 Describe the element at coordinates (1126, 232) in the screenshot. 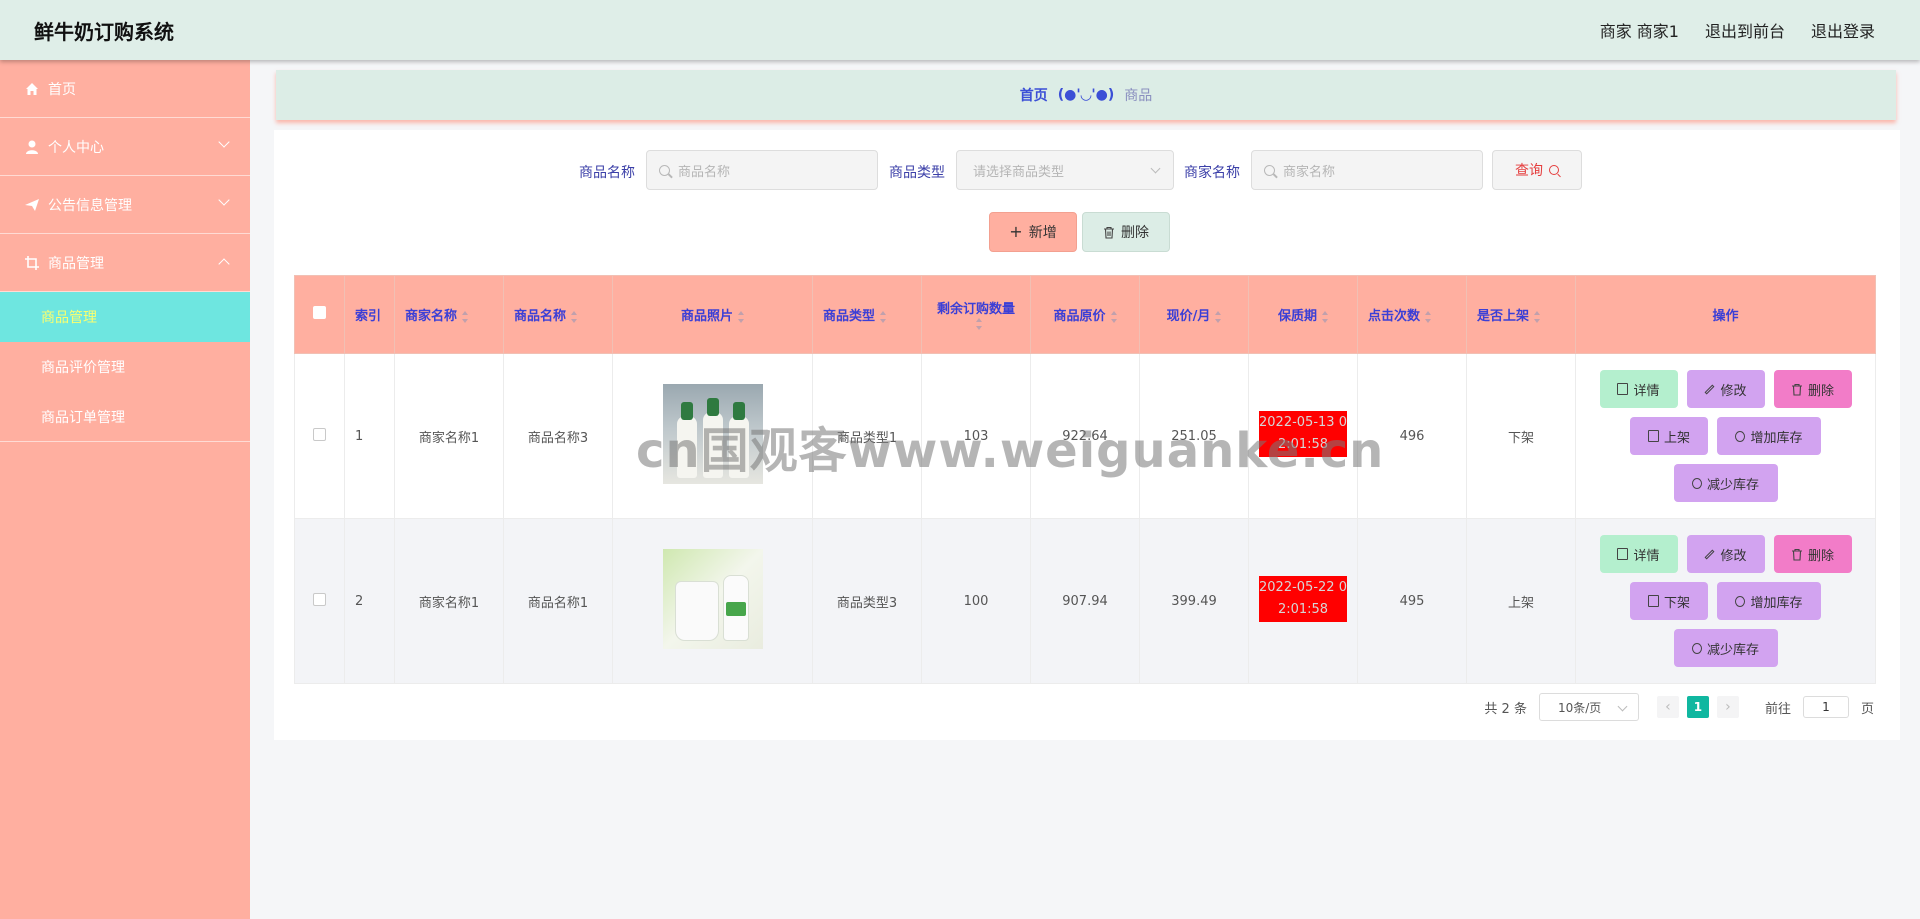

I see `batch-delete-button: 删除` at that location.